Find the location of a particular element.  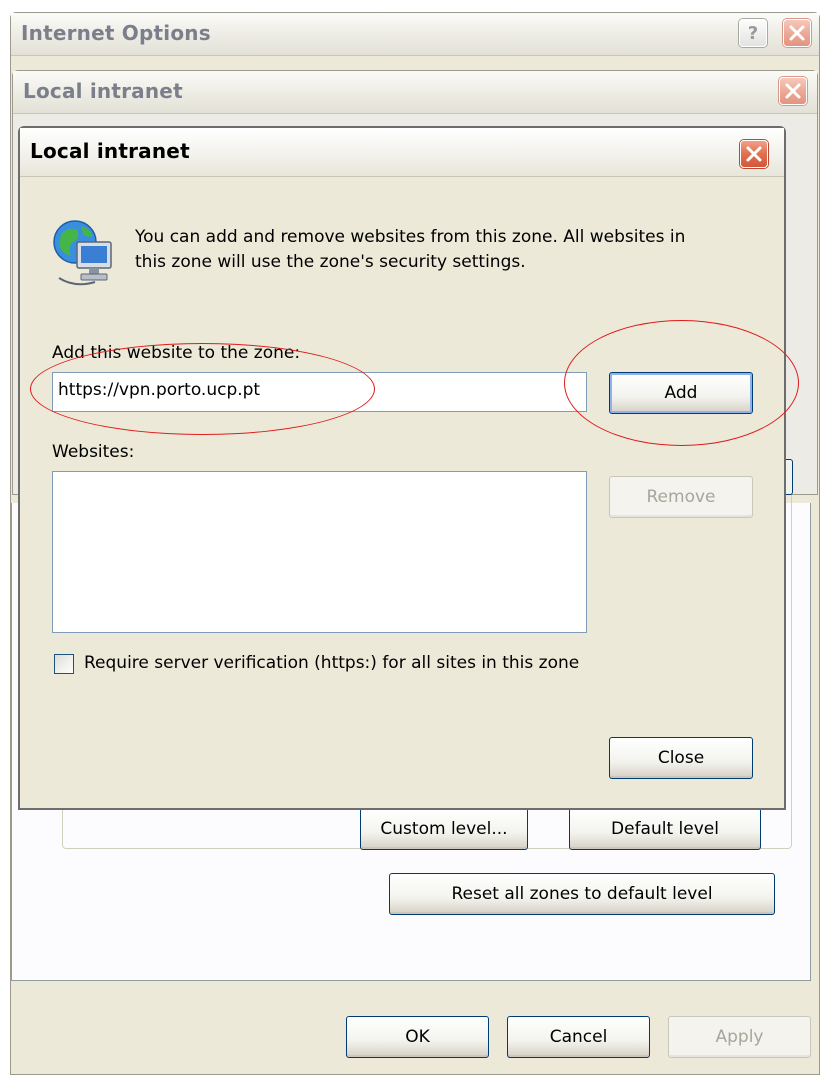

default-level-button: Default level is located at coordinates (665, 829).